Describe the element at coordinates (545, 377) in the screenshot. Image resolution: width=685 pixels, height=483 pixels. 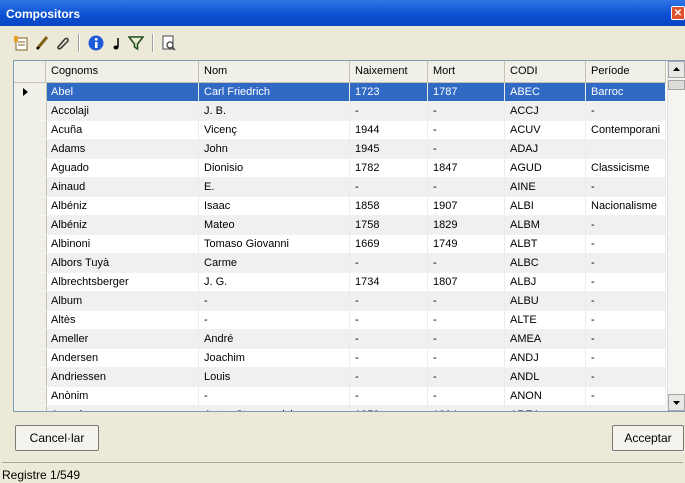
I see `cell-codi: ANDL` at that location.